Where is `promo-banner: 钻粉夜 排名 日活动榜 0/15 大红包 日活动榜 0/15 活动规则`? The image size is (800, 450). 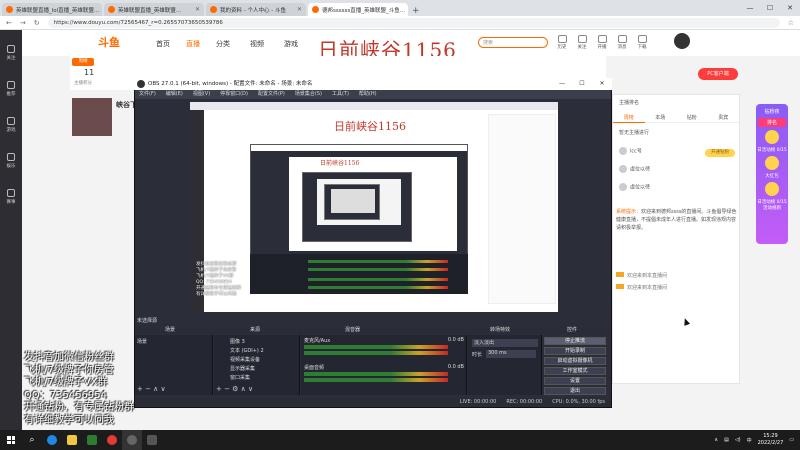 promo-banner: 钻粉夜 排名 日活动榜 0/15 大红包 日活动榜 0/15 活动规则 is located at coordinates (772, 174).